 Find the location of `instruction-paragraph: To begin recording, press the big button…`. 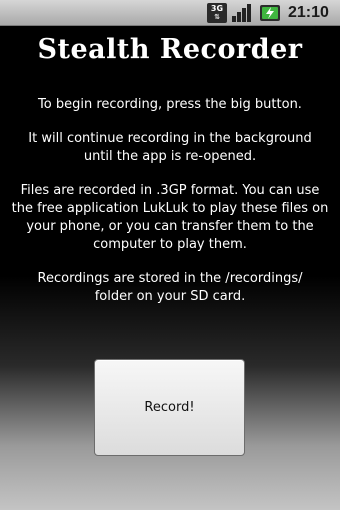

instruction-paragraph: To begin recording, press the big button… is located at coordinates (170, 104).